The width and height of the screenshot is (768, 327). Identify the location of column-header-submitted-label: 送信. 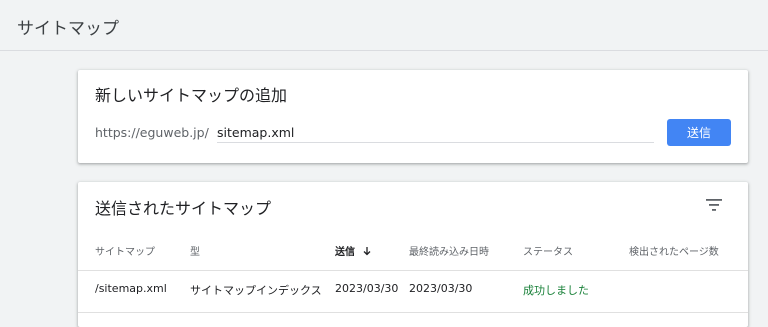
(345, 252).